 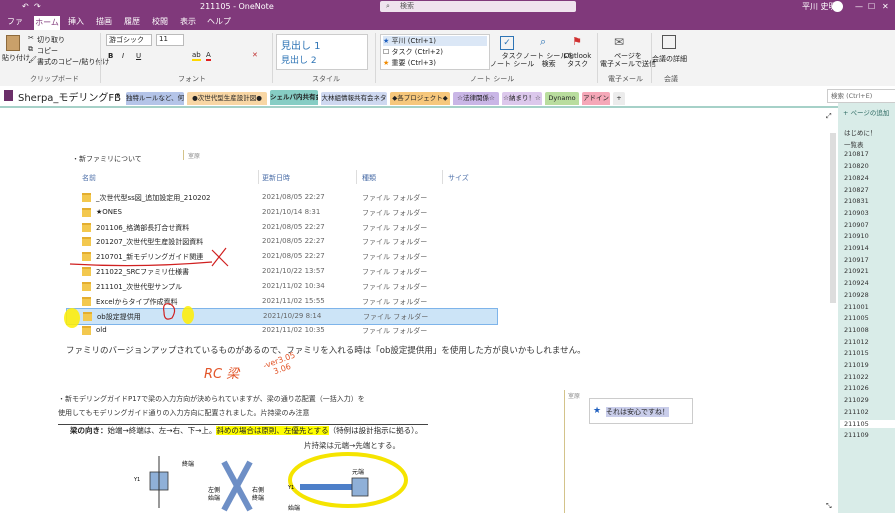 What do you see at coordinates (637, 412) in the screenshot?
I see `side-comment-text: それは安心ですね！` at bounding box center [637, 412].